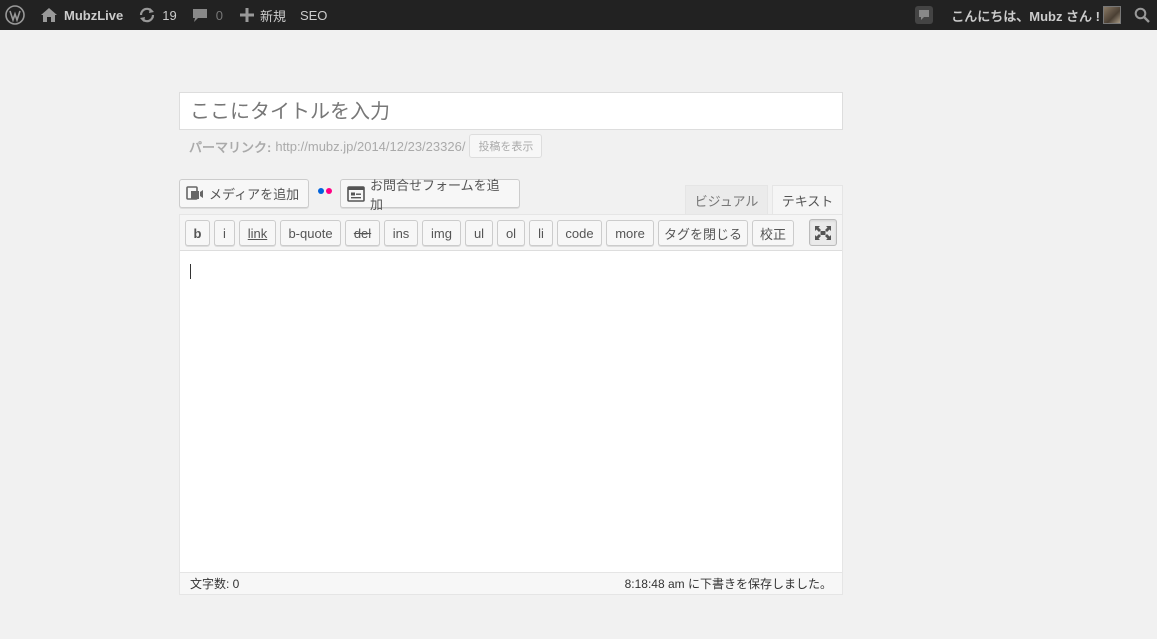 This screenshot has height=639, width=1157. I want to click on title-input, so click(510, 111).